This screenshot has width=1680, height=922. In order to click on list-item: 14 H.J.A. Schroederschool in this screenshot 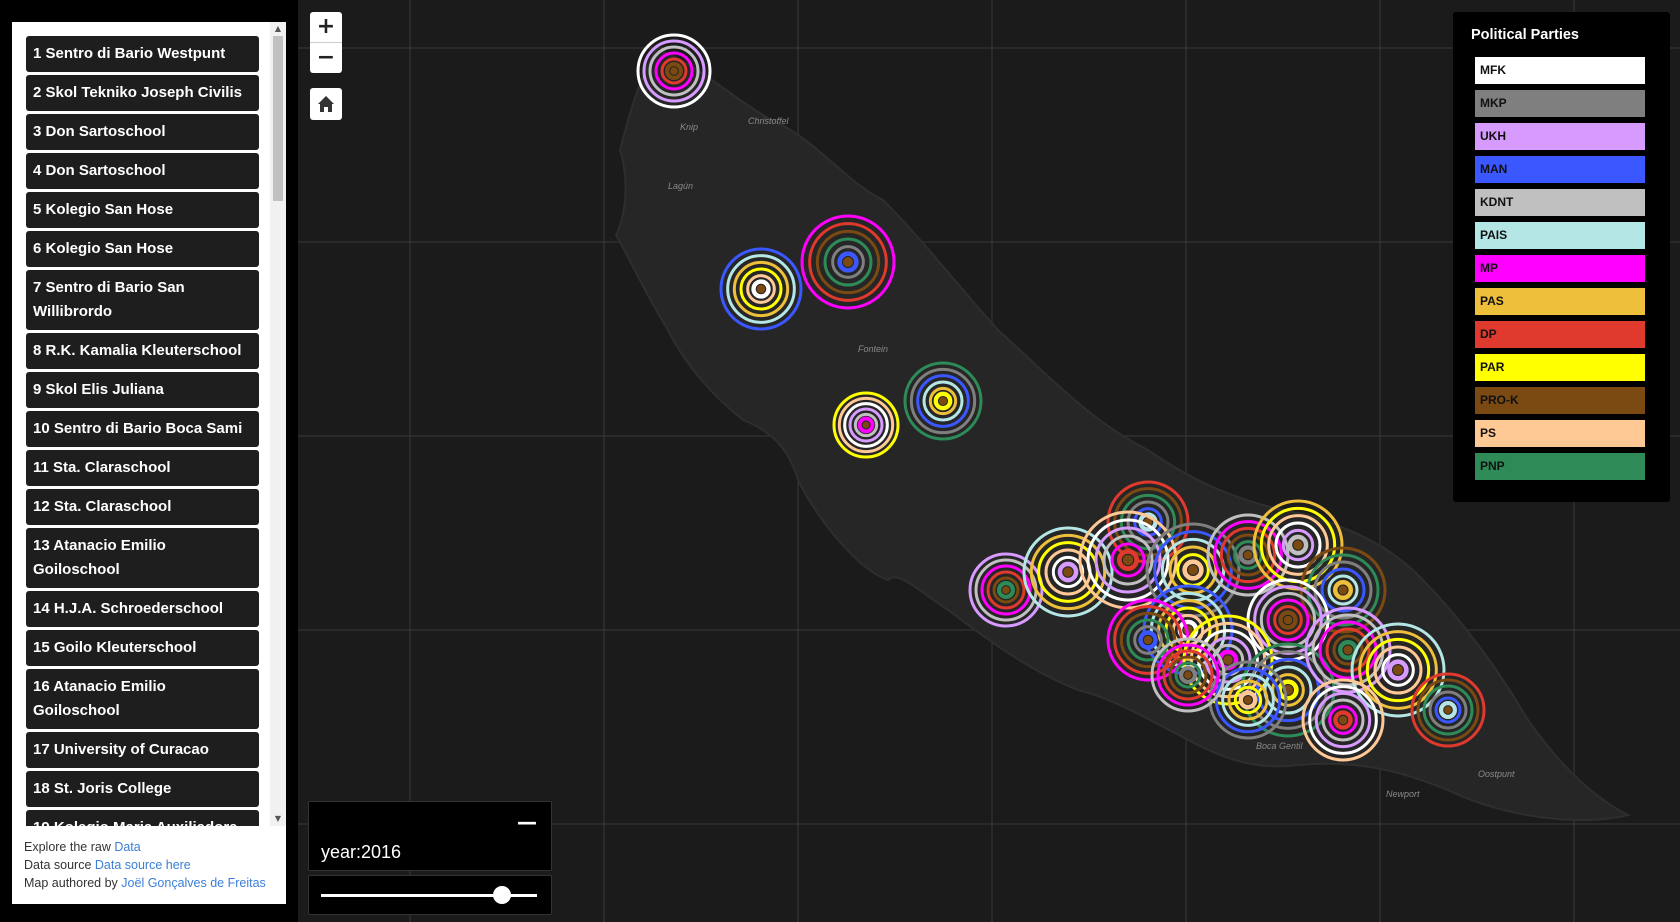, I will do `click(142, 609)`.